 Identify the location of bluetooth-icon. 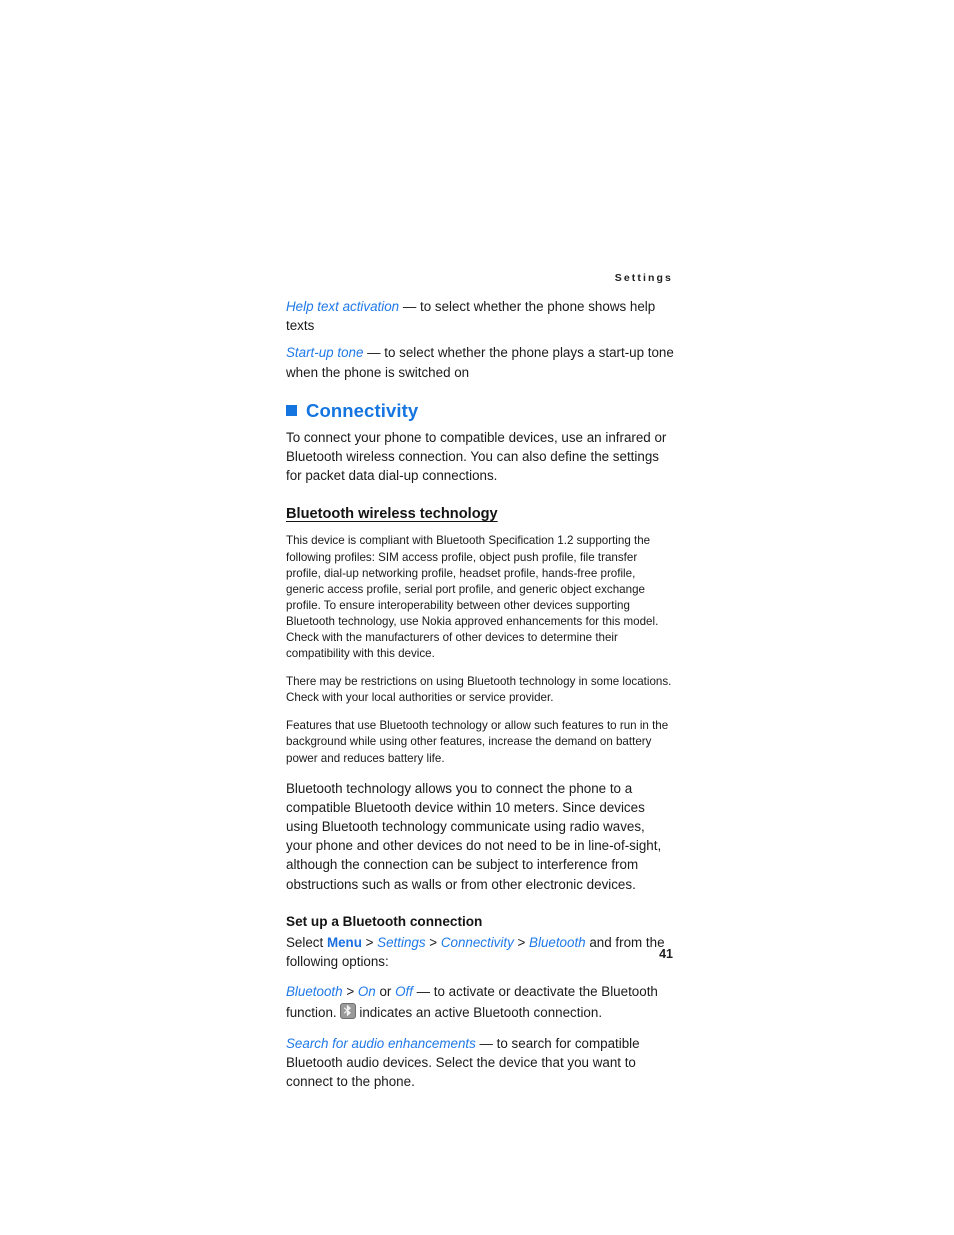
(348, 1011).